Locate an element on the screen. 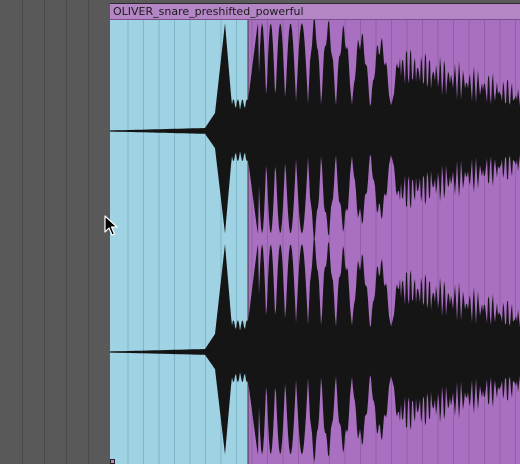 Image resolution: width=520 pixels, height=464 pixels. mouse-pointer-icon is located at coordinates (111, 225).